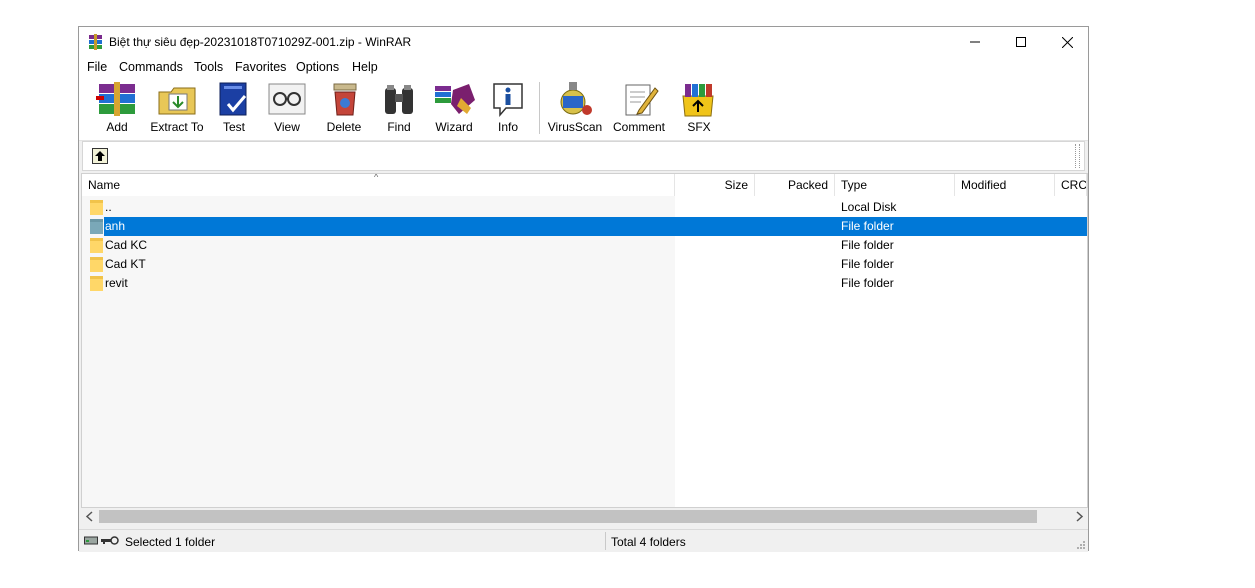  Describe the element at coordinates (454, 127) in the screenshot. I see `wizard-label: Wizard` at that location.